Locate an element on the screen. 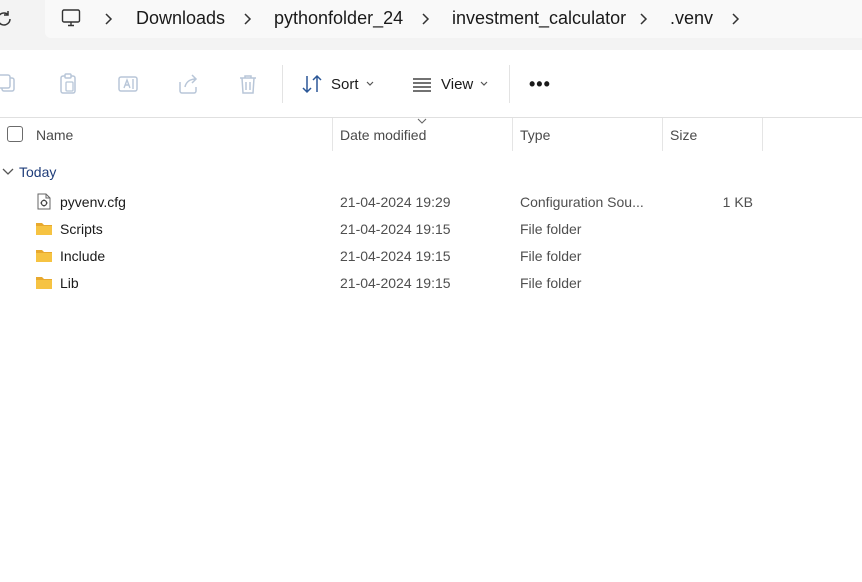  breadcrumb-downloads: Downloads is located at coordinates (180, 18).